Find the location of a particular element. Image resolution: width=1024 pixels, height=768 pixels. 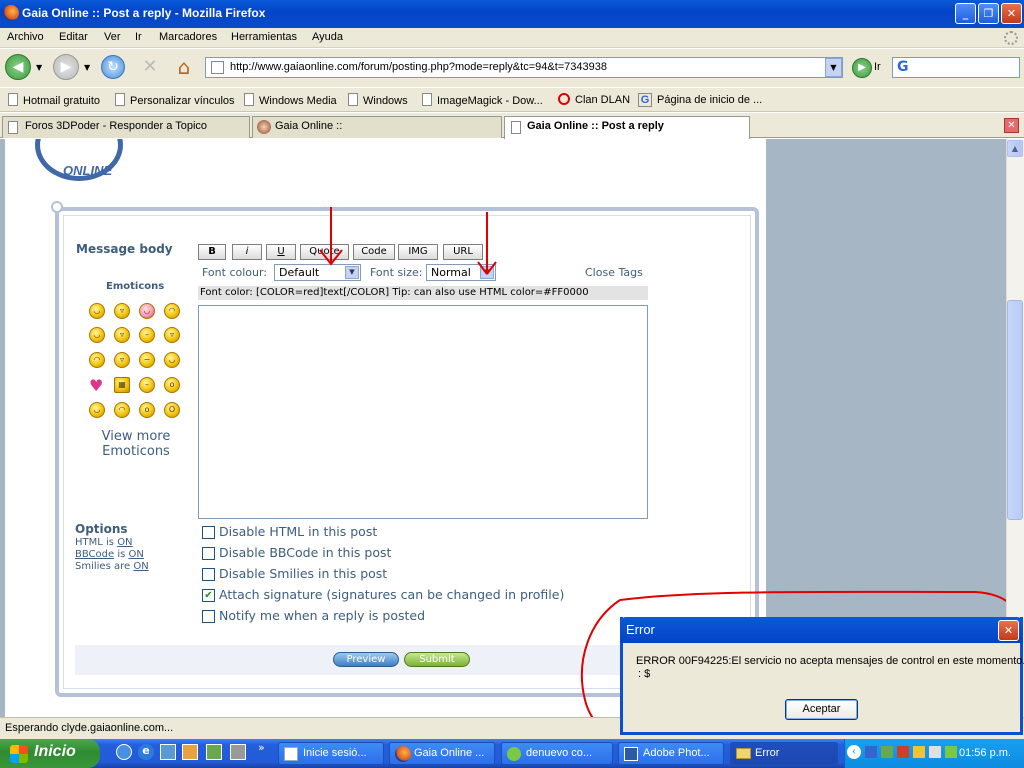

clock: 01:56 p.m. is located at coordinates (985, 753).